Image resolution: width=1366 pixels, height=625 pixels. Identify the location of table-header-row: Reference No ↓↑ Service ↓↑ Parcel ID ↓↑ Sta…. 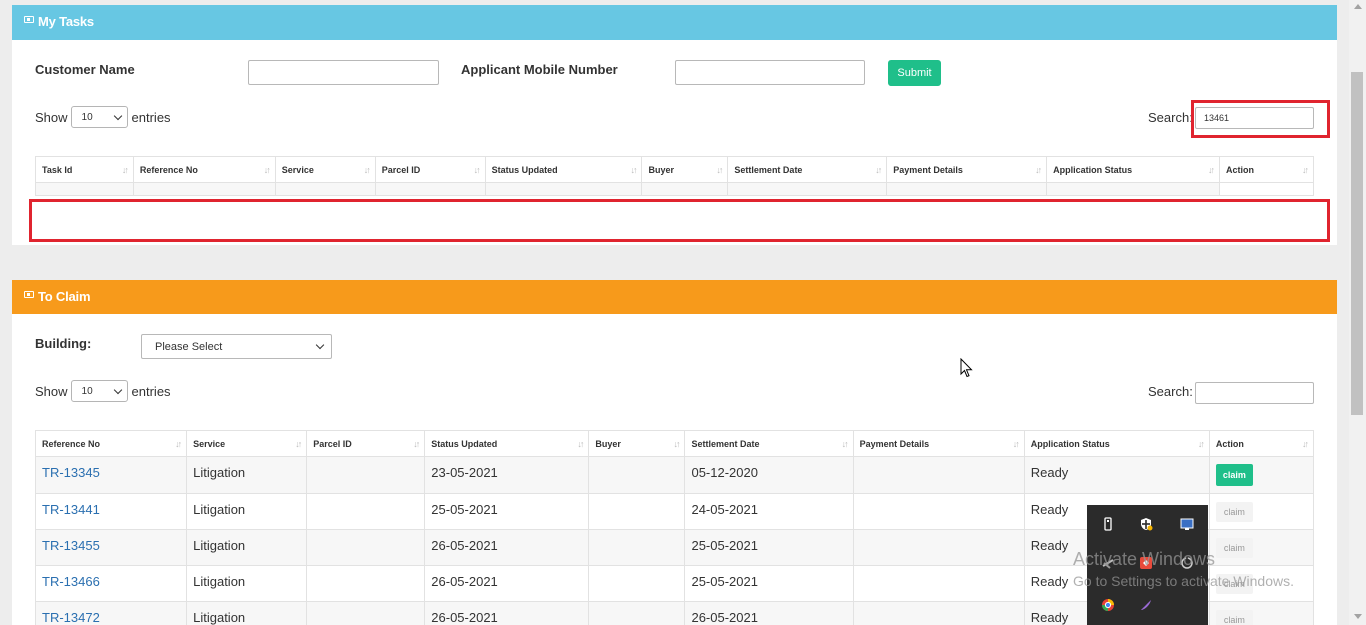
(674, 443).